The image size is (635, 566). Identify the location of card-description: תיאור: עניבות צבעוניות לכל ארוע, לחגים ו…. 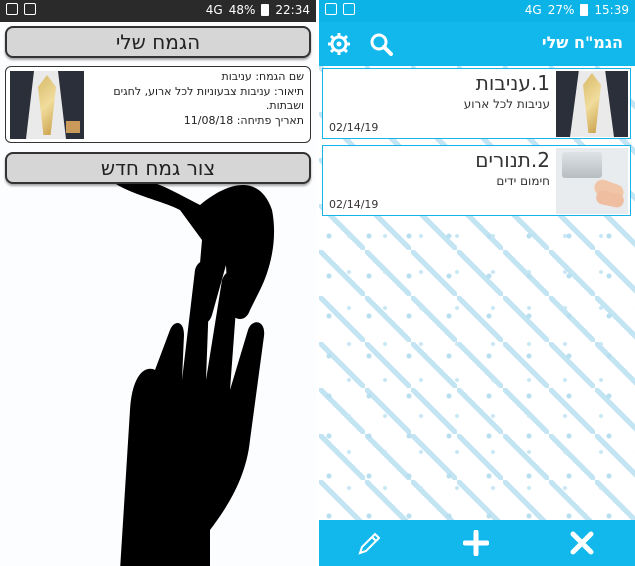
(208, 98).